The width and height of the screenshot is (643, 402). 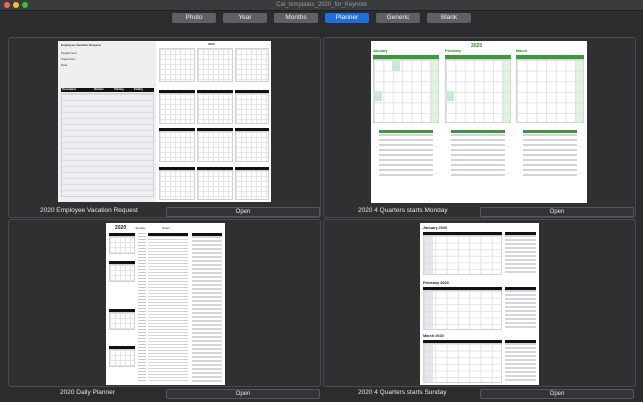 What do you see at coordinates (479, 122) in the screenshot?
I see `template-thumbnail: 2020 January February March` at bounding box center [479, 122].